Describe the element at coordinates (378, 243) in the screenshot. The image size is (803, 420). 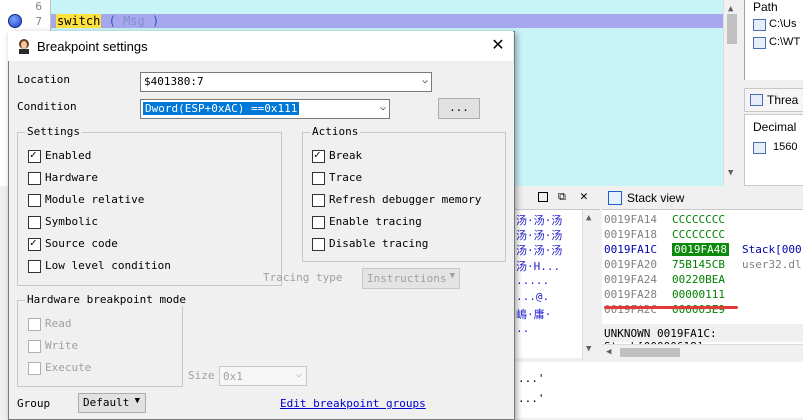
I see `disable-tracing-label: Disable tracing` at that location.